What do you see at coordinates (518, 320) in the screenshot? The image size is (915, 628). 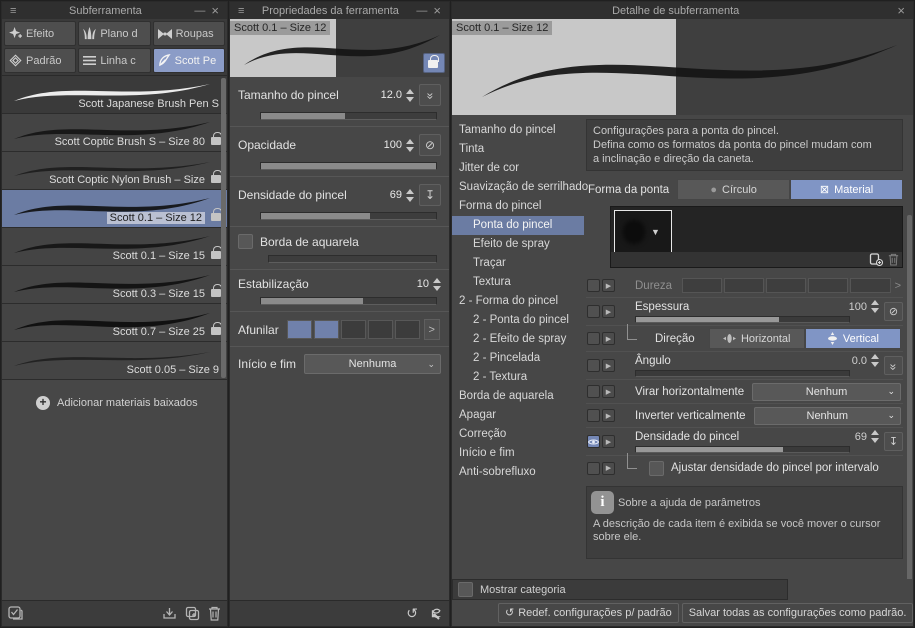 I see `category-item: 2 - Ponta do pincel` at bounding box center [518, 320].